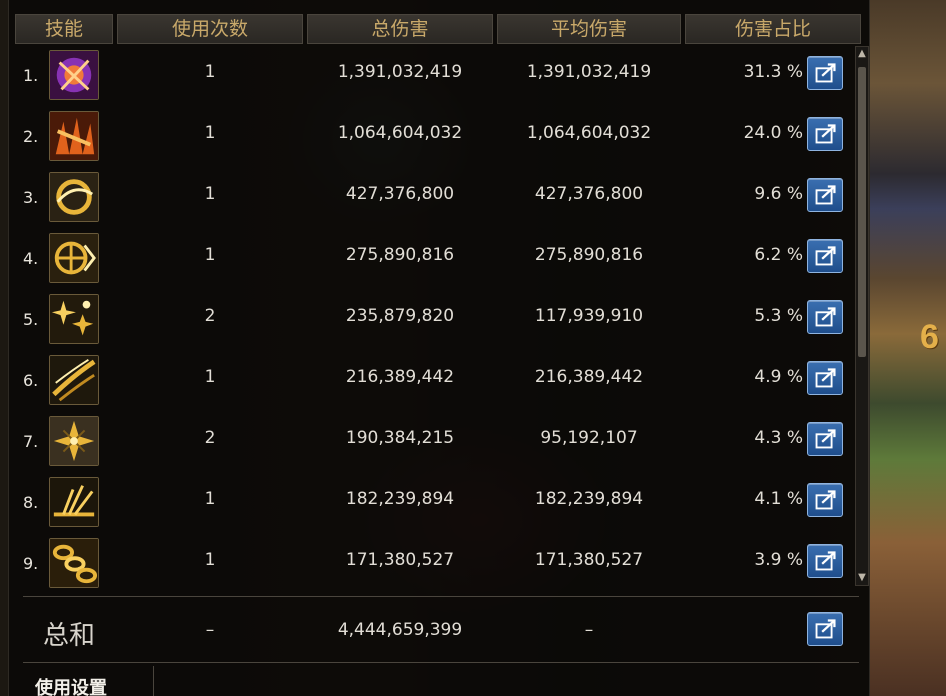  Describe the element at coordinates (862, 54) in the screenshot. I see `scroll-up-icon: ▲` at that location.